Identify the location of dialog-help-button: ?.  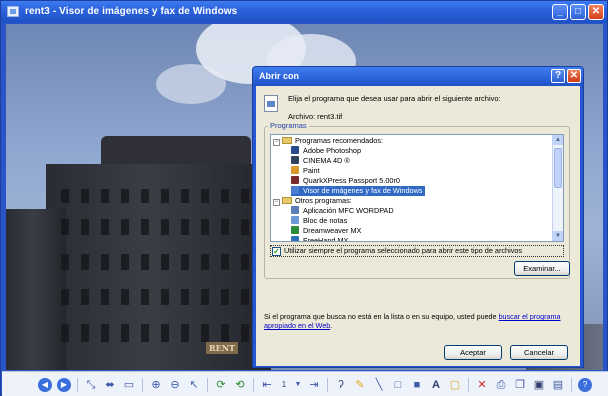
(558, 76).